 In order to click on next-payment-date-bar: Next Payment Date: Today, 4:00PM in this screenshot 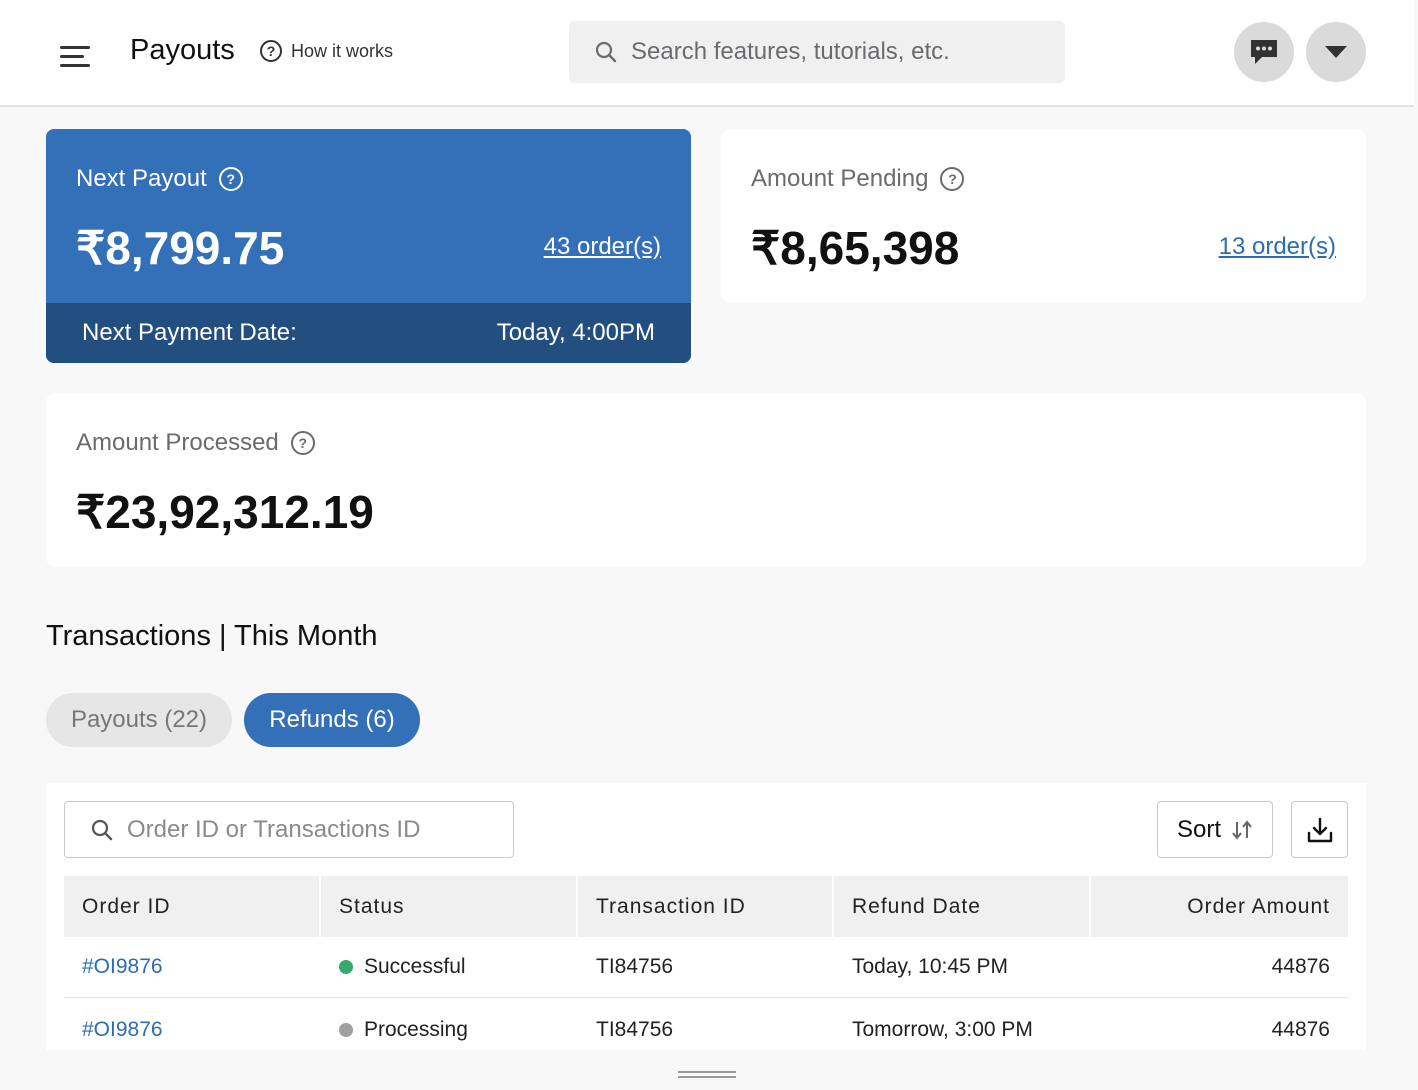, I will do `click(368, 333)`.